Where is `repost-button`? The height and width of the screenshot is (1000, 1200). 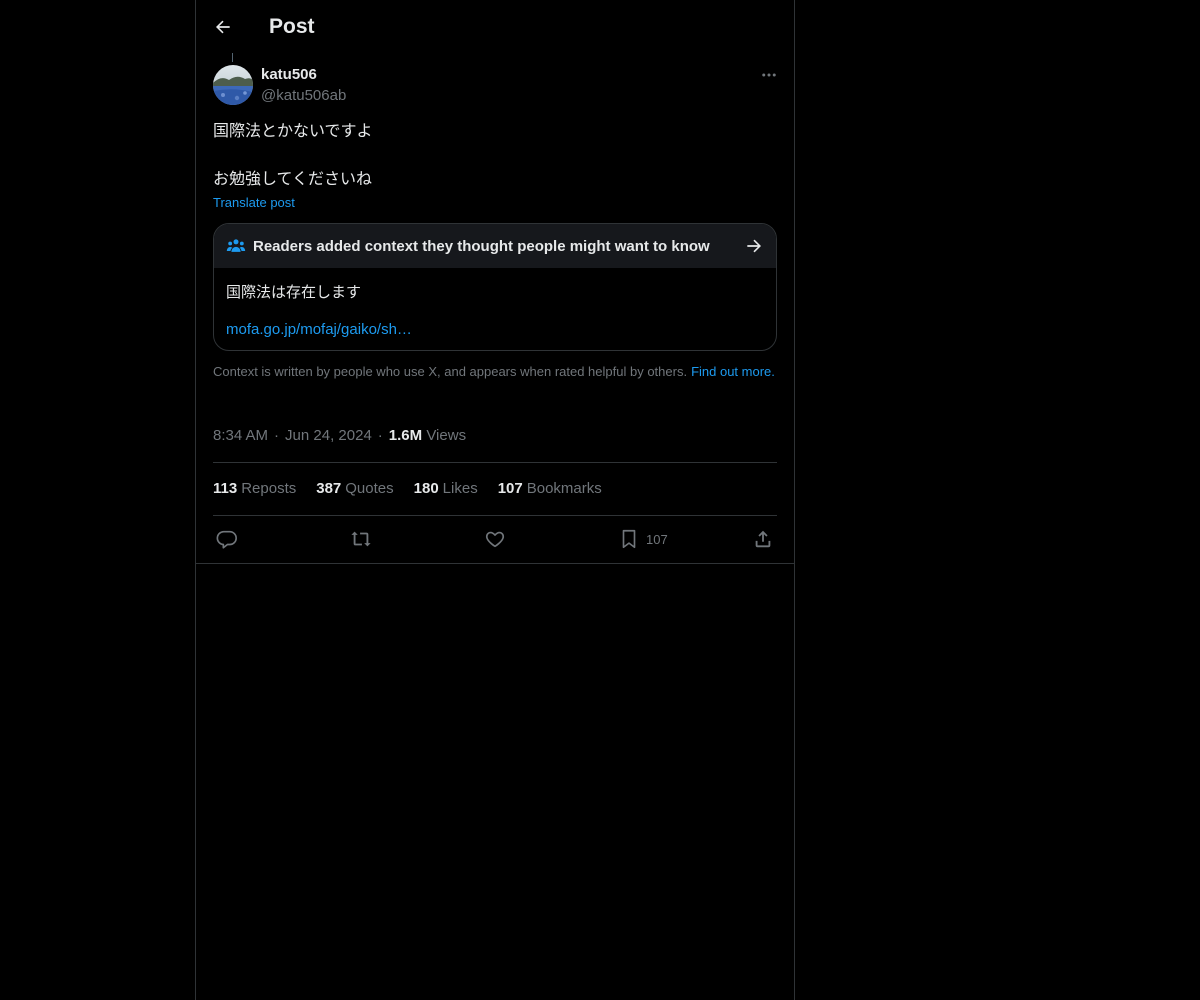
repost-button is located at coordinates (361, 539).